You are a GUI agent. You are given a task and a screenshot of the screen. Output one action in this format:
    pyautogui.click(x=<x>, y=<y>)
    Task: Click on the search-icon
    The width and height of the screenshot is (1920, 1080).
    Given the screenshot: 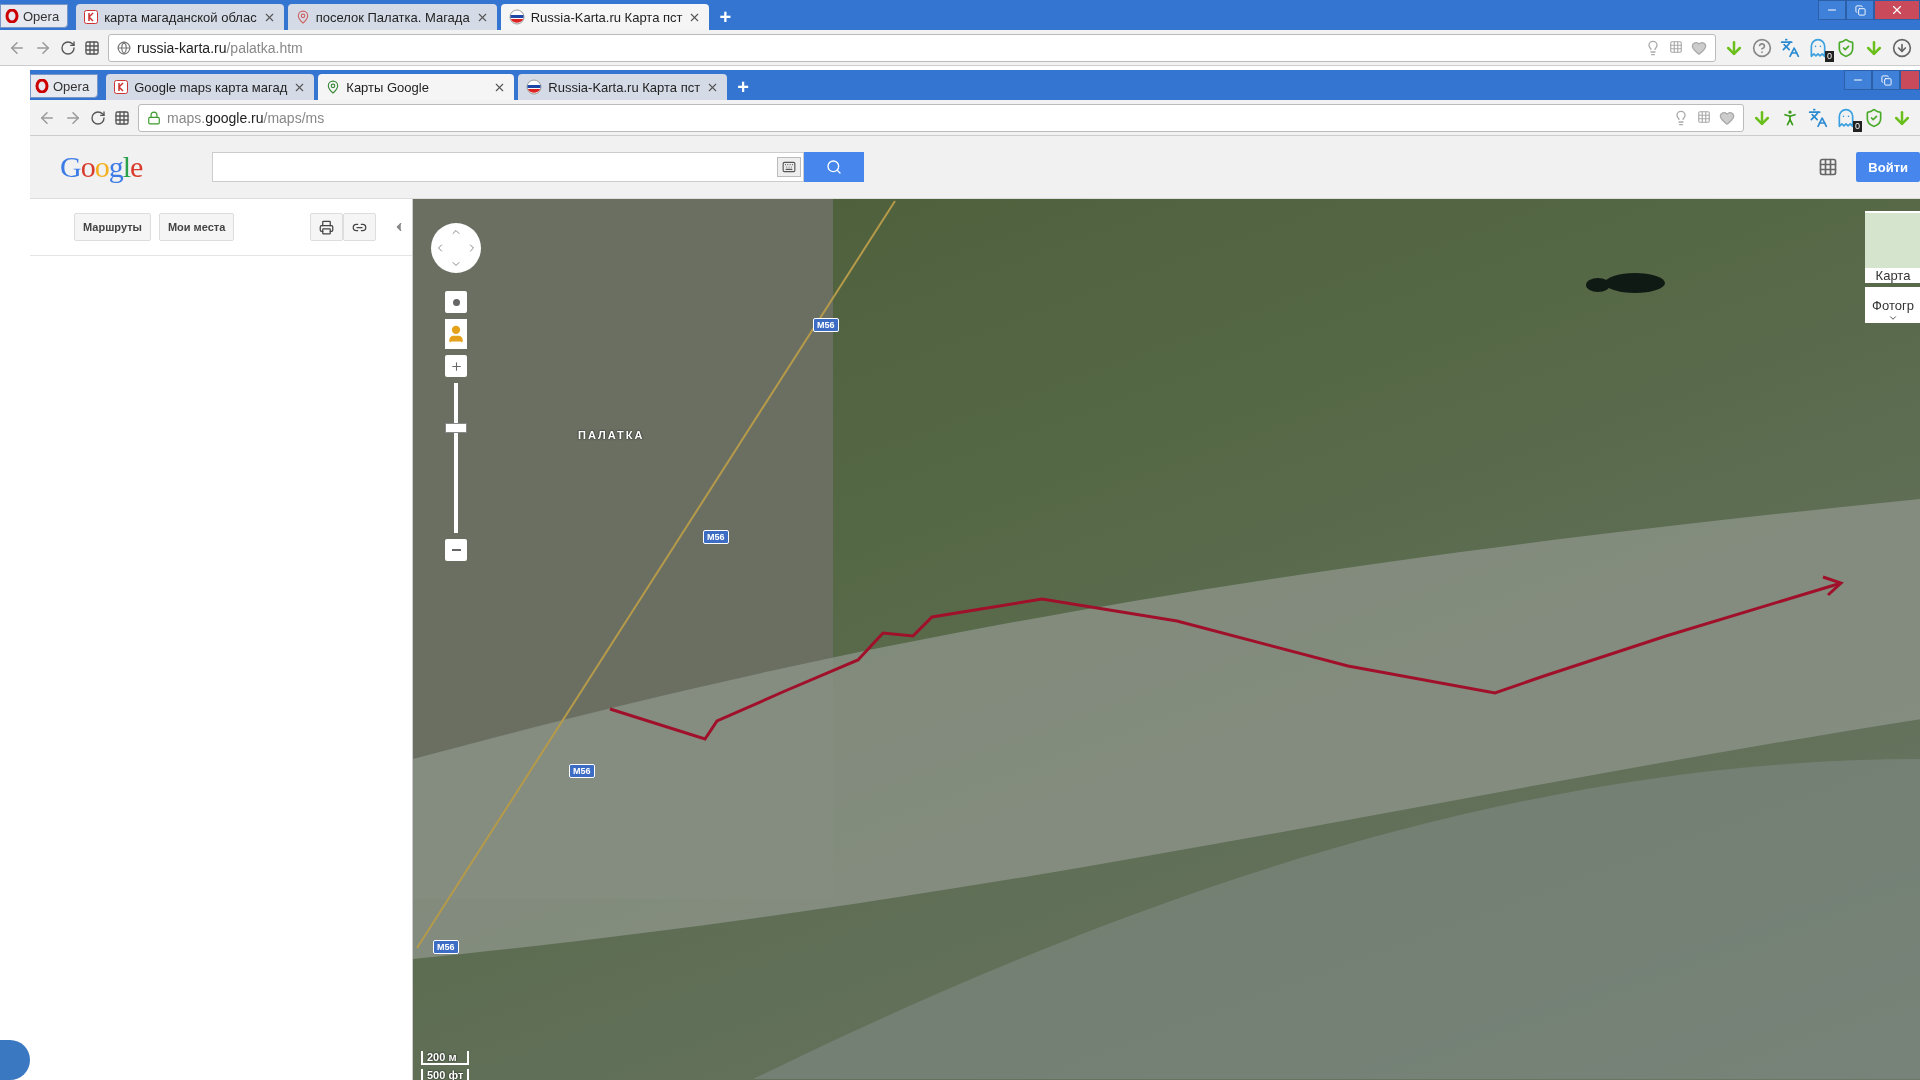 What is the action you would take?
    pyautogui.click(x=834, y=167)
    